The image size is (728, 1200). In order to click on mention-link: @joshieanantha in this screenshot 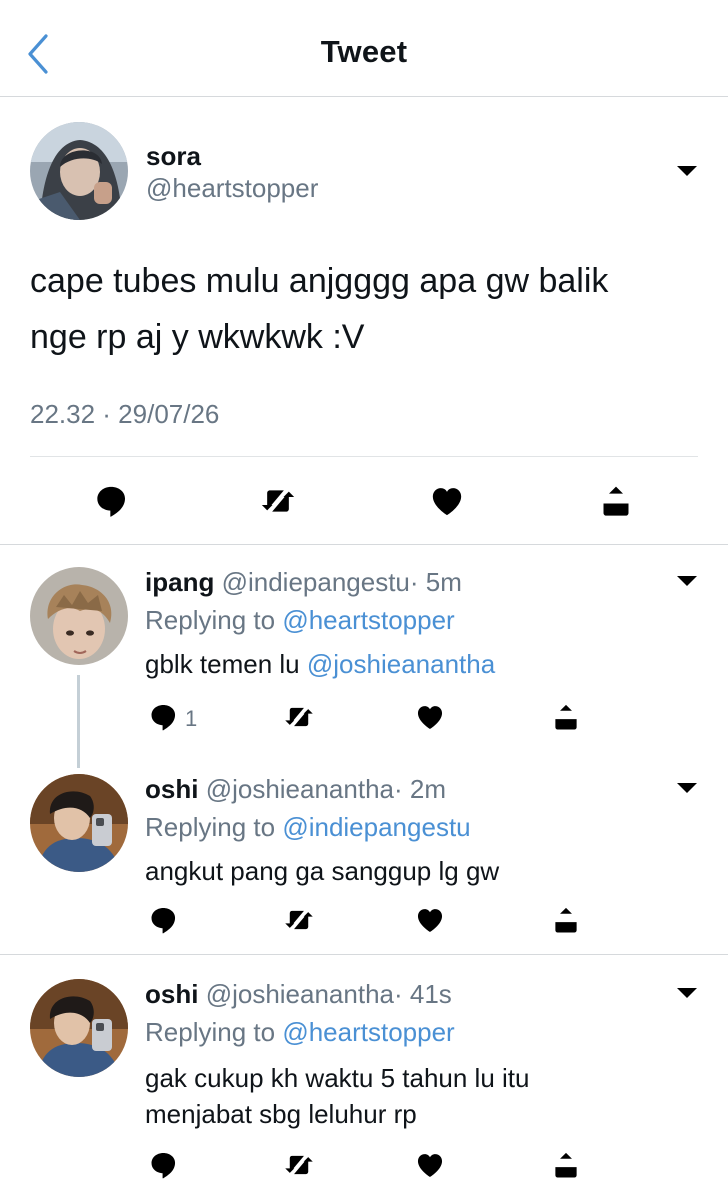, I will do `click(401, 664)`.